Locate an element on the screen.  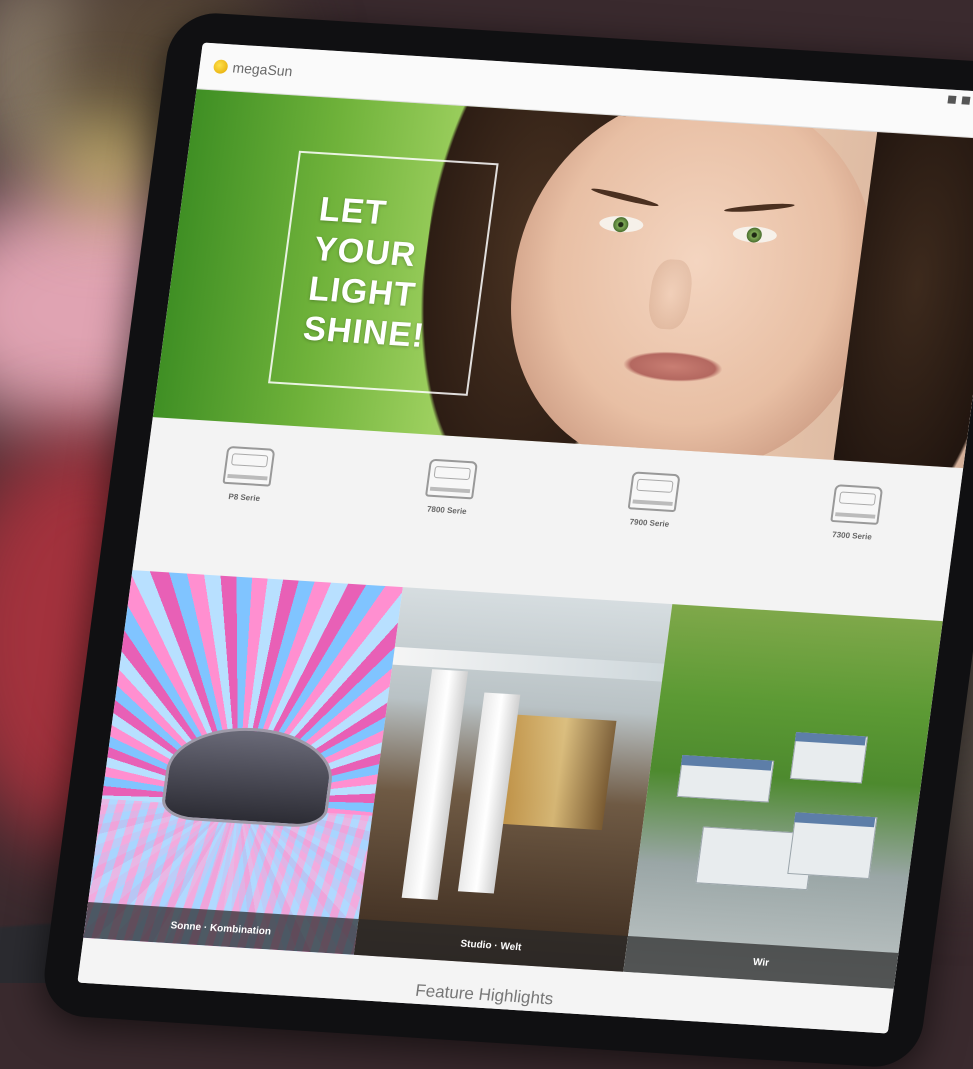
heading-underline is located at coordinates (482, 1012).